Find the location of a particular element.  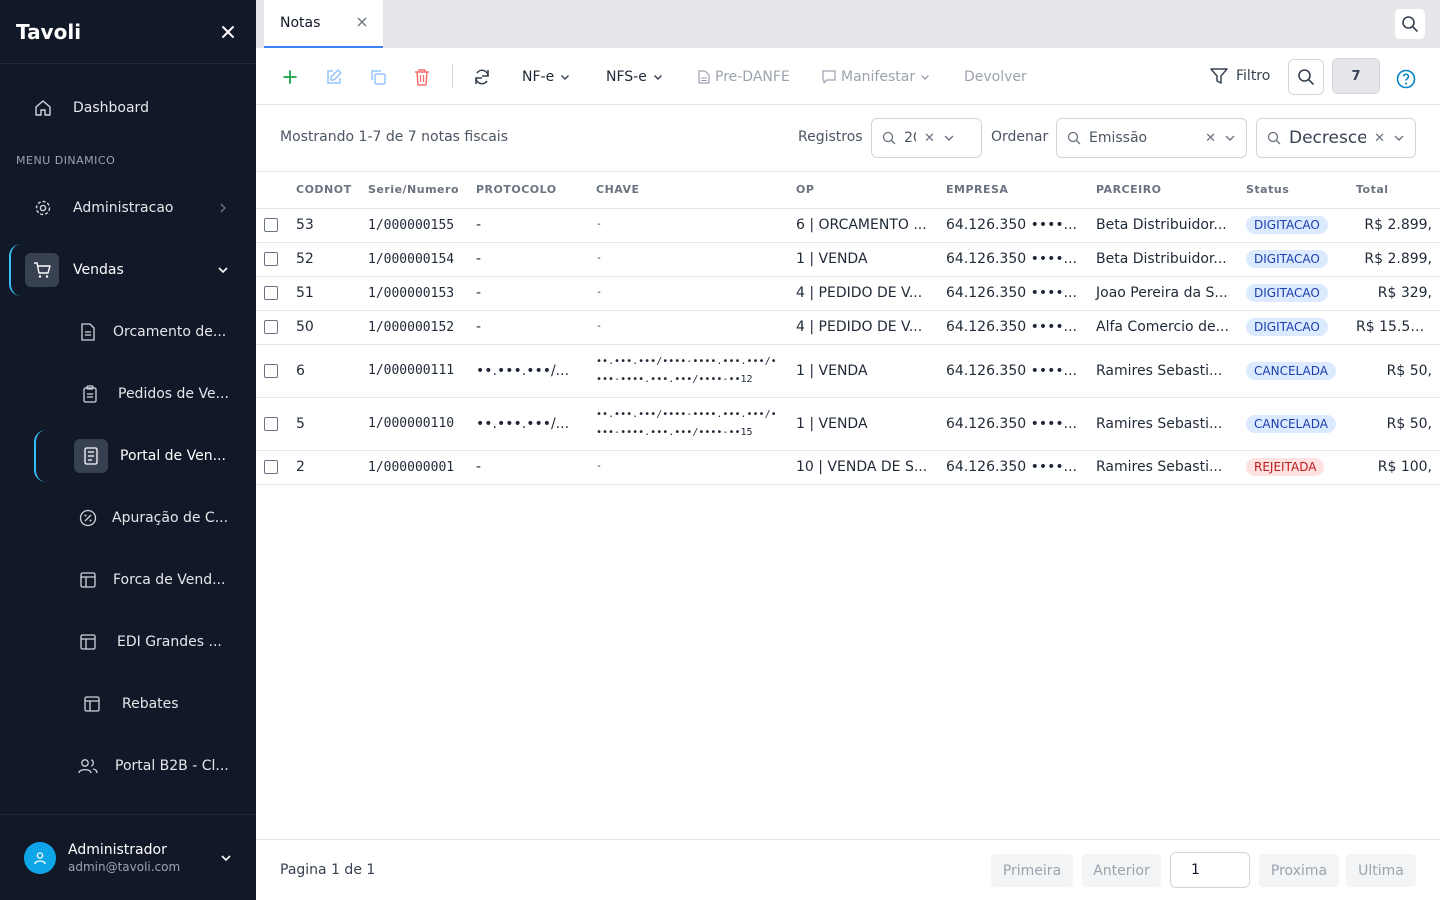

ordenar-value: Emissão is located at coordinates (1118, 138).